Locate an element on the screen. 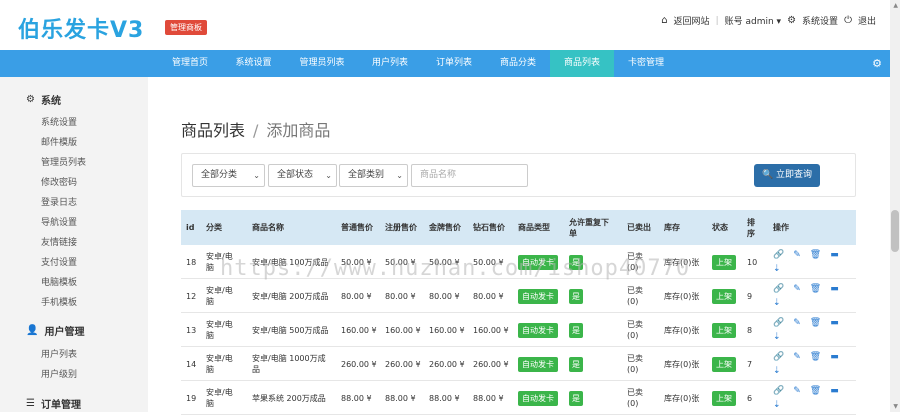 Image resolution: width=900 pixels, height=415 pixels. scrollbar: ▲ ▼ is located at coordinates (895, 206).